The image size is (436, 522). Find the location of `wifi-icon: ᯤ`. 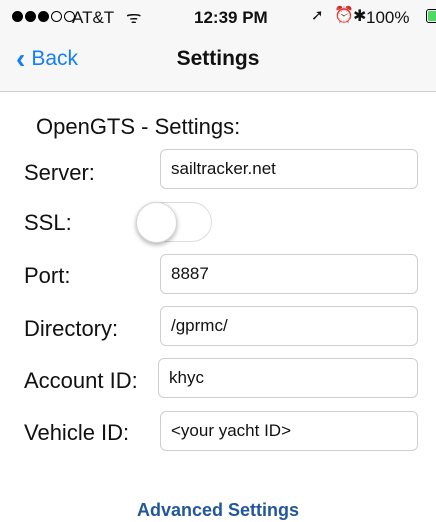

wifi-icon: ᯤ is located at coordinates (134, 17).